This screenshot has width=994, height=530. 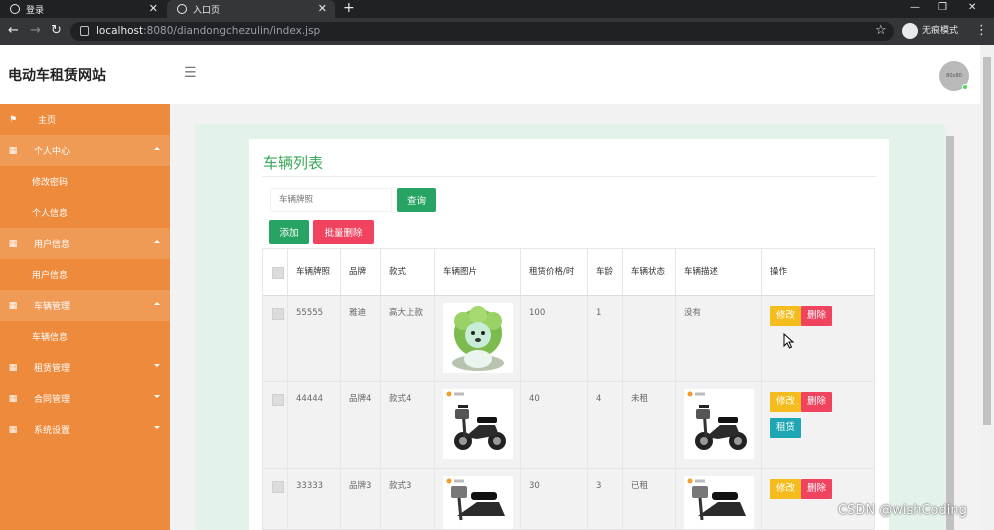 What do you see at coordinates (786, 428) in the screenshot?
I see `rent-button: 租赁` at bounding box center [786, 428].